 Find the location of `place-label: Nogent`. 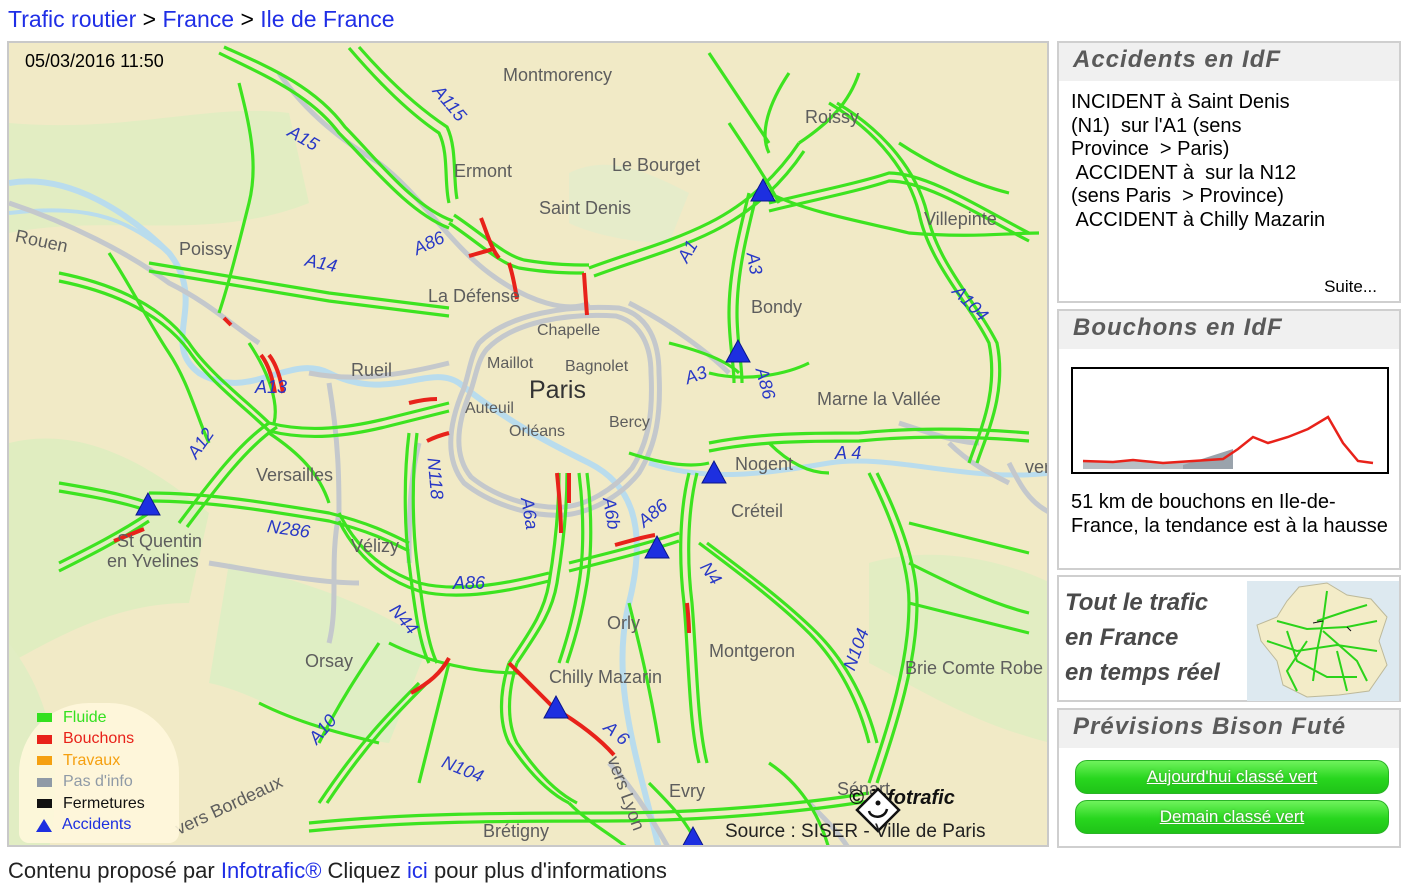

place-label: Nogent is located at coordinates (764, 464).